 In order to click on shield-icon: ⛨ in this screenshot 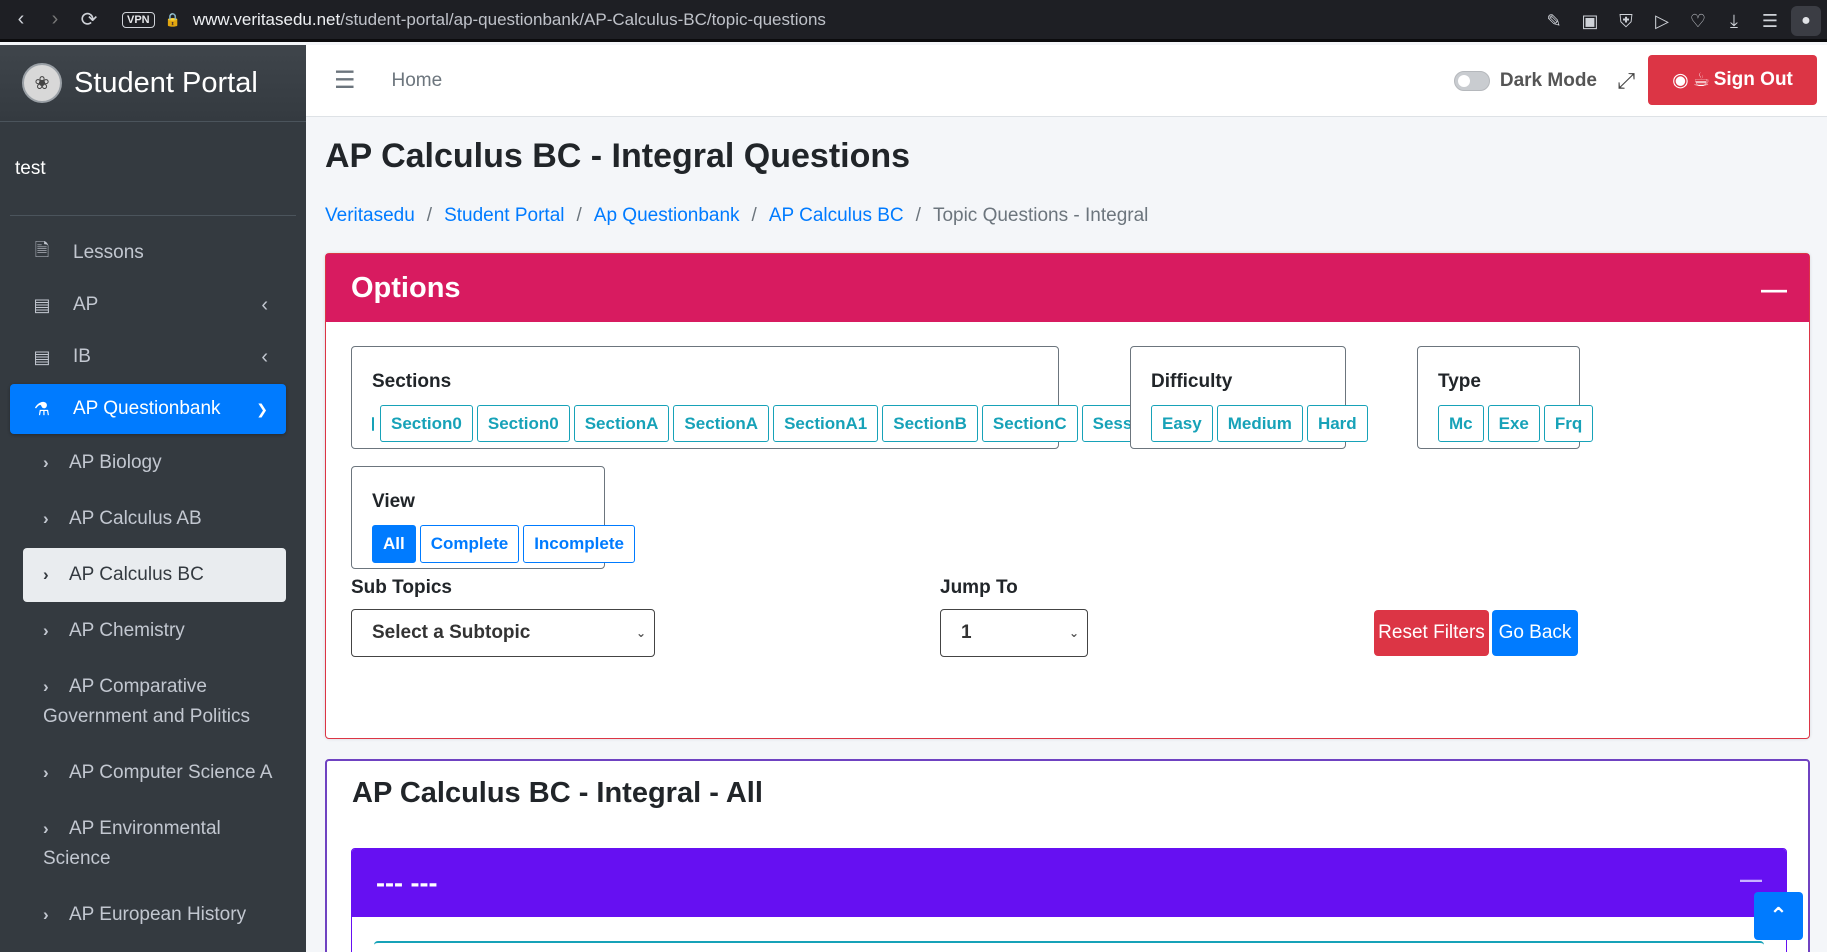, I will do `click(1626, 21)`.